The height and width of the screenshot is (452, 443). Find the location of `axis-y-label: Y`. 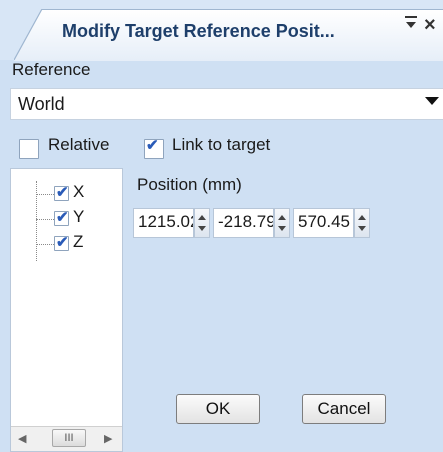

axis-y-label: Y is located at coordinates (79, 216).